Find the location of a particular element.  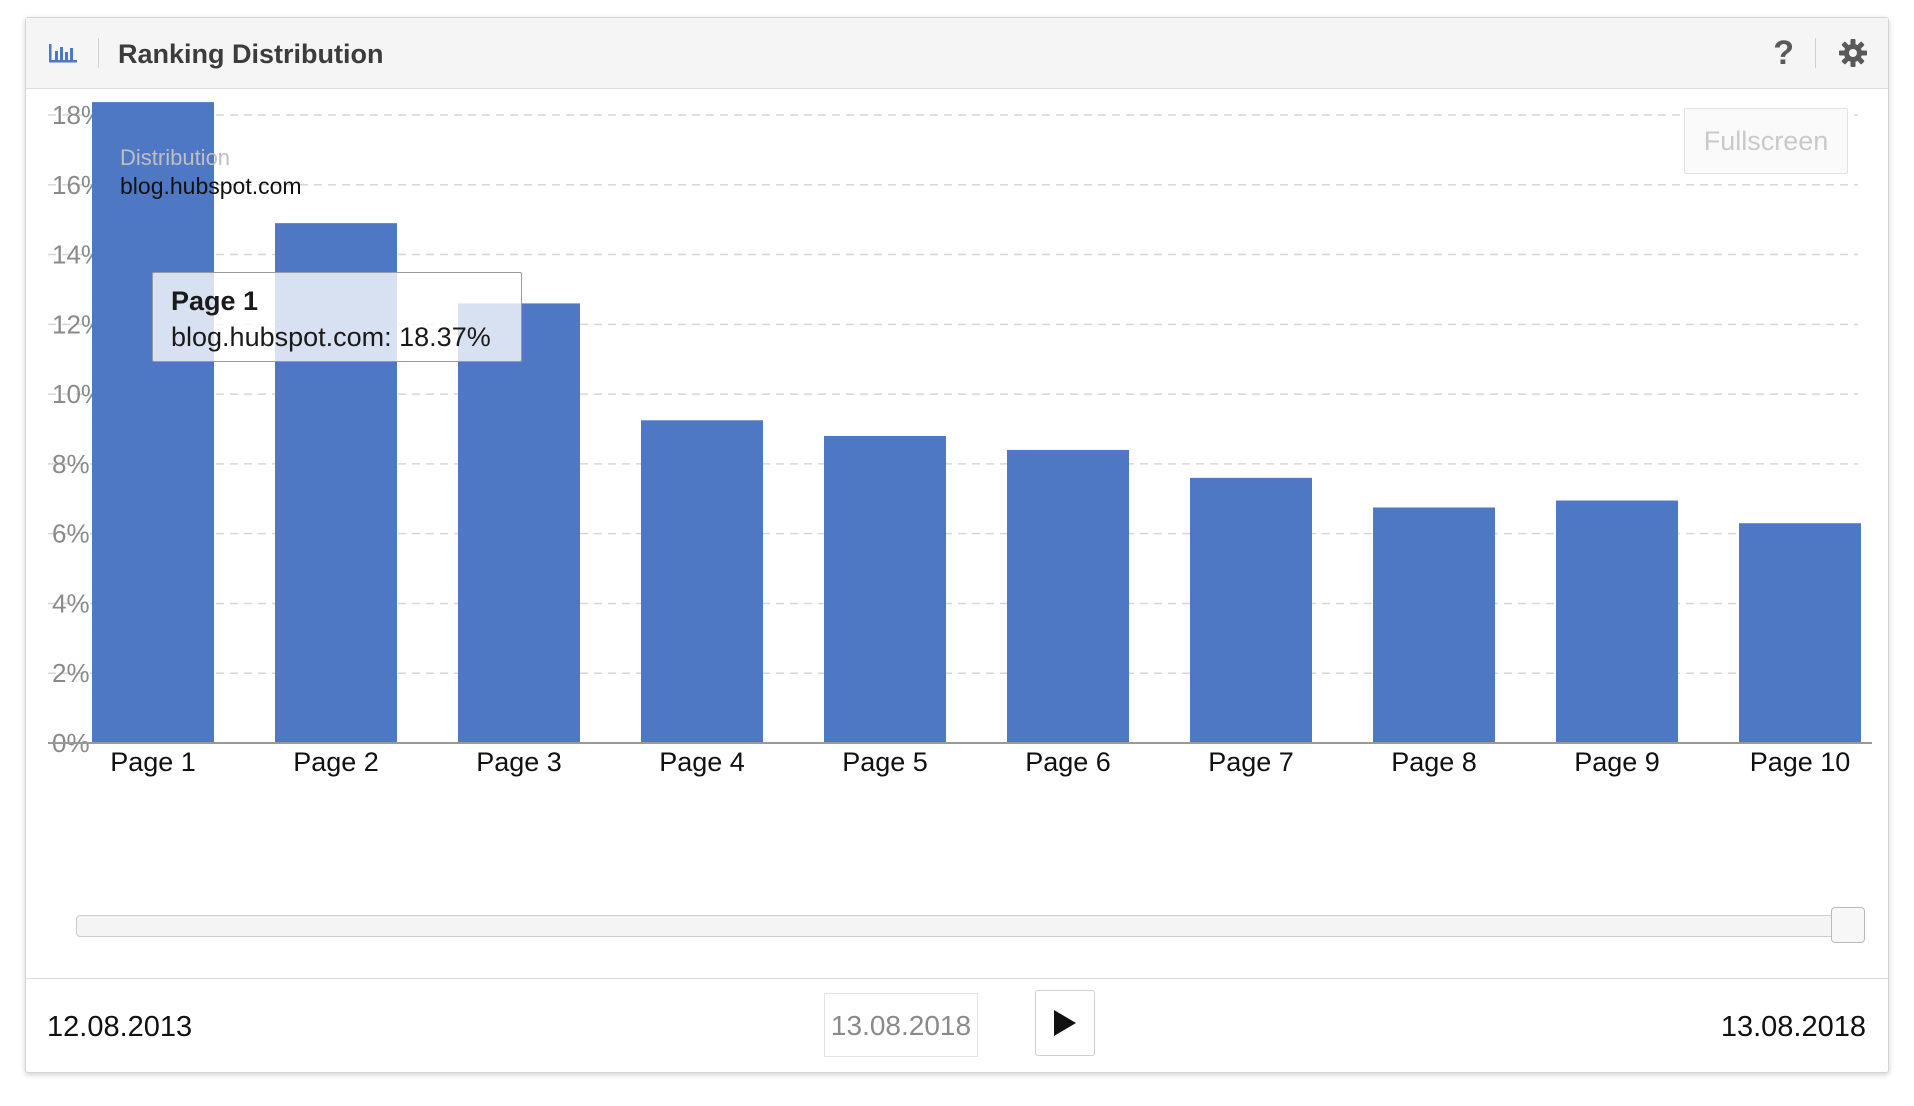

x-tick-label: Page 9 is located at coordinates (1617, 762).